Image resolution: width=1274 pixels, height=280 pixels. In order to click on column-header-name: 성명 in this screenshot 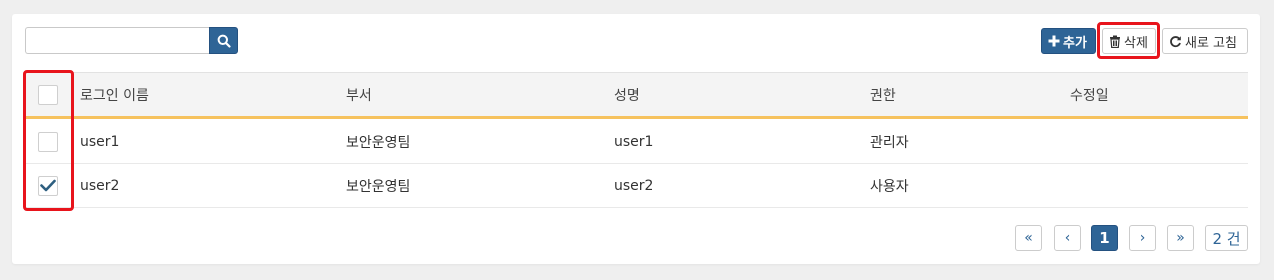, I will do `click(627, 94)`.